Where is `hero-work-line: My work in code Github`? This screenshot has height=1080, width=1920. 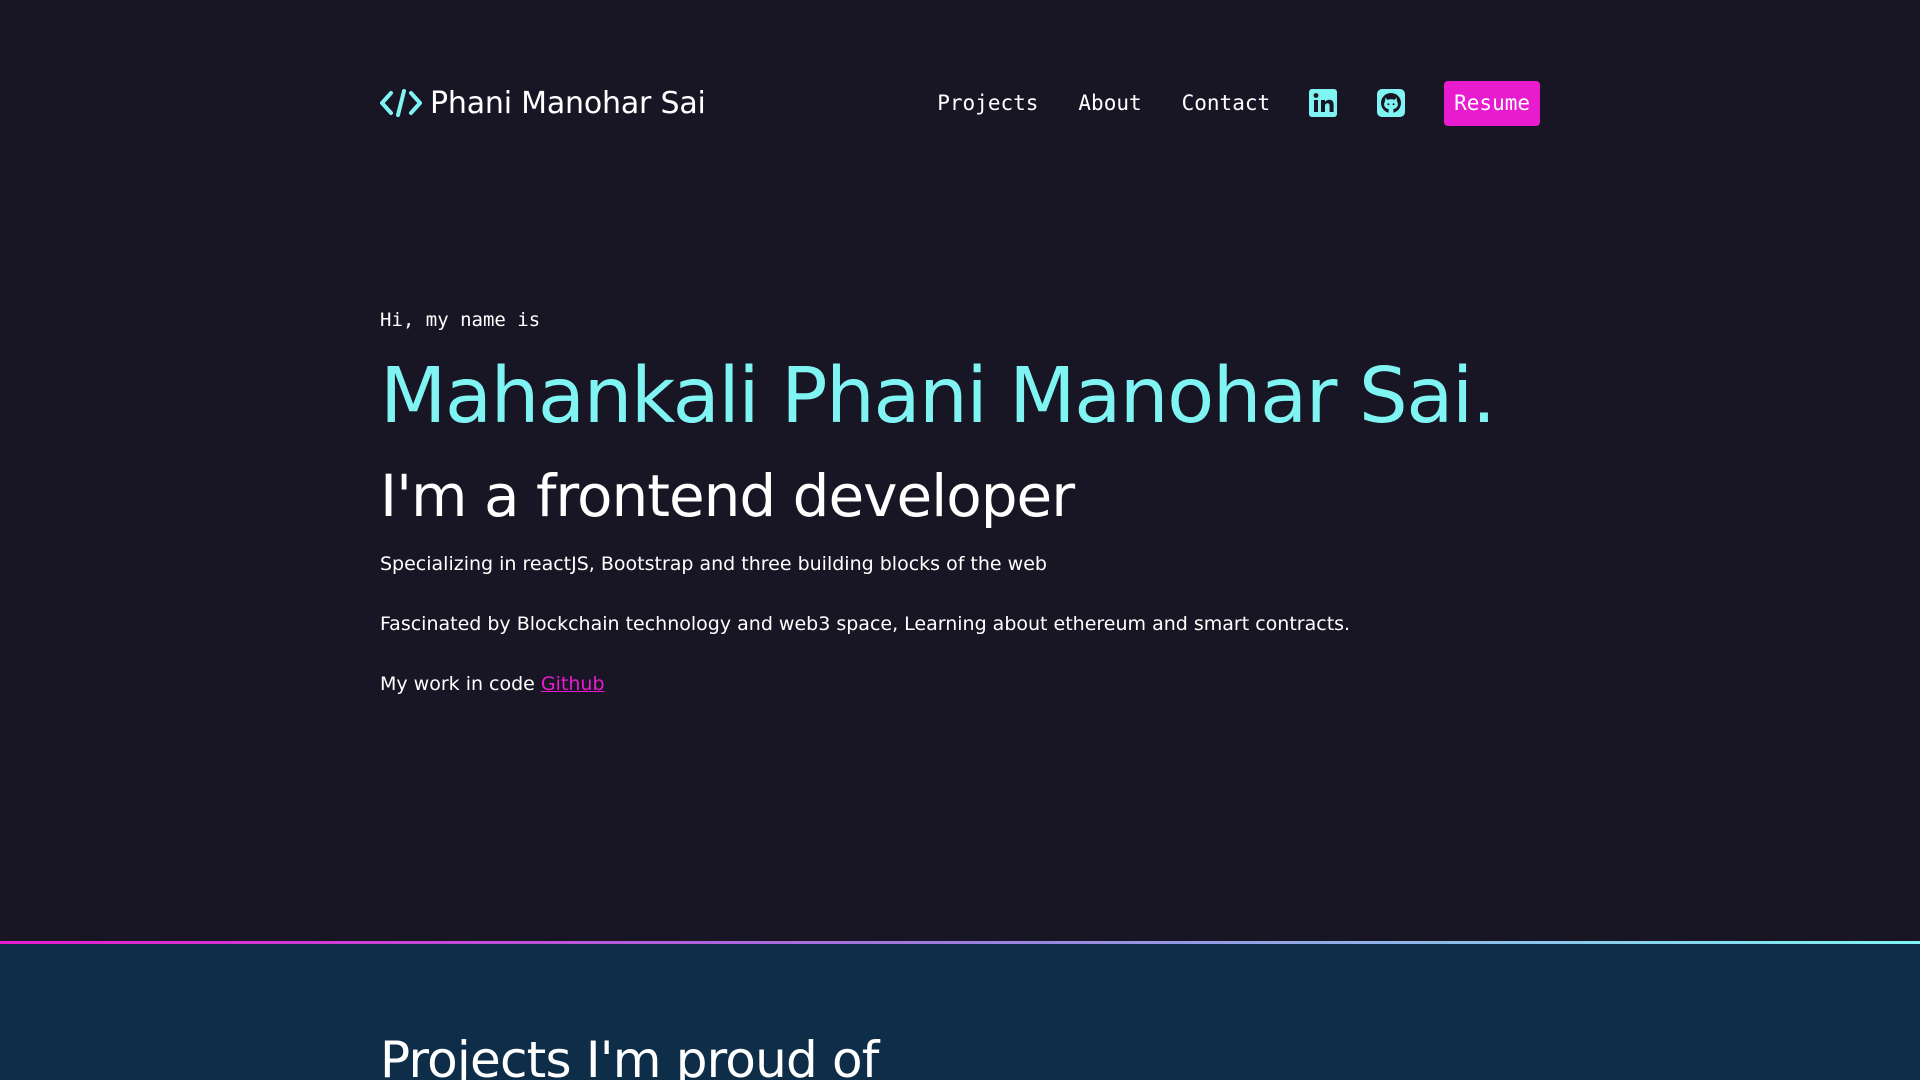 hero-work-line: My work in code Github is located at coordinates (960, 684).